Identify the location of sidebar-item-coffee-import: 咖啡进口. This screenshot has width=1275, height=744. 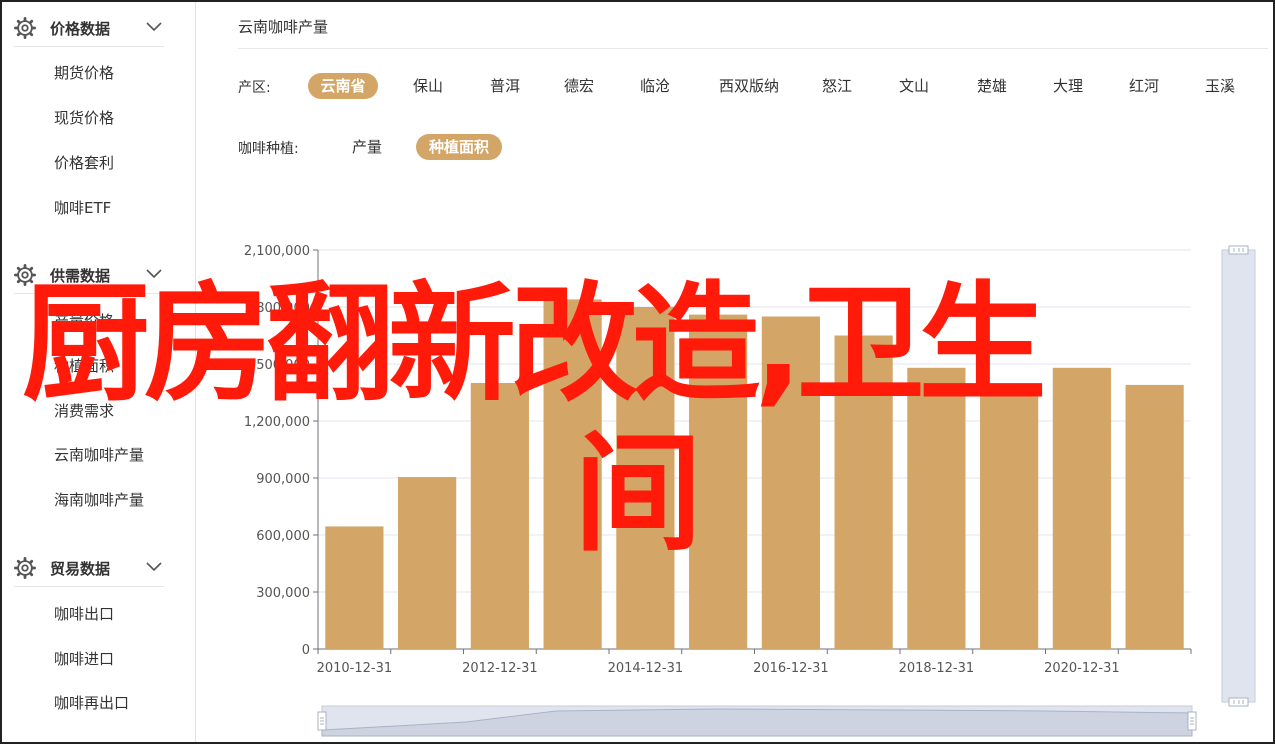
(84, 659).